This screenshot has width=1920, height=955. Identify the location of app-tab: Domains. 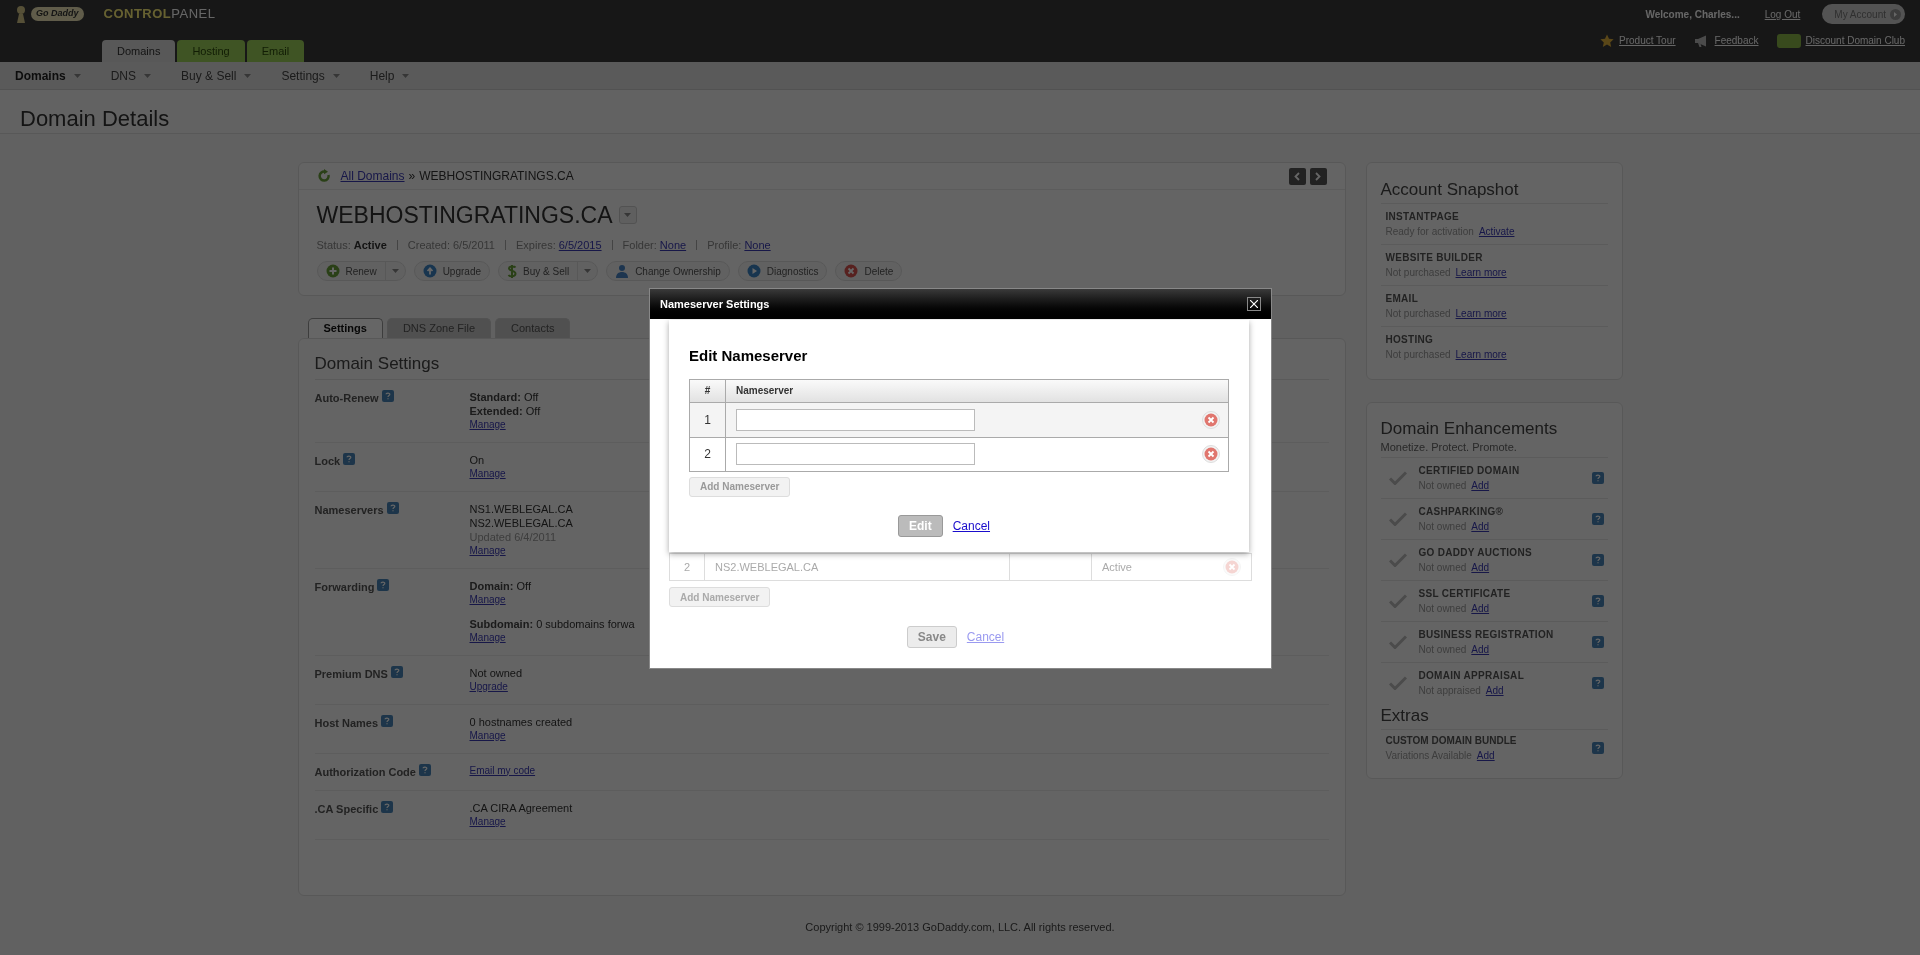
(139, 51).